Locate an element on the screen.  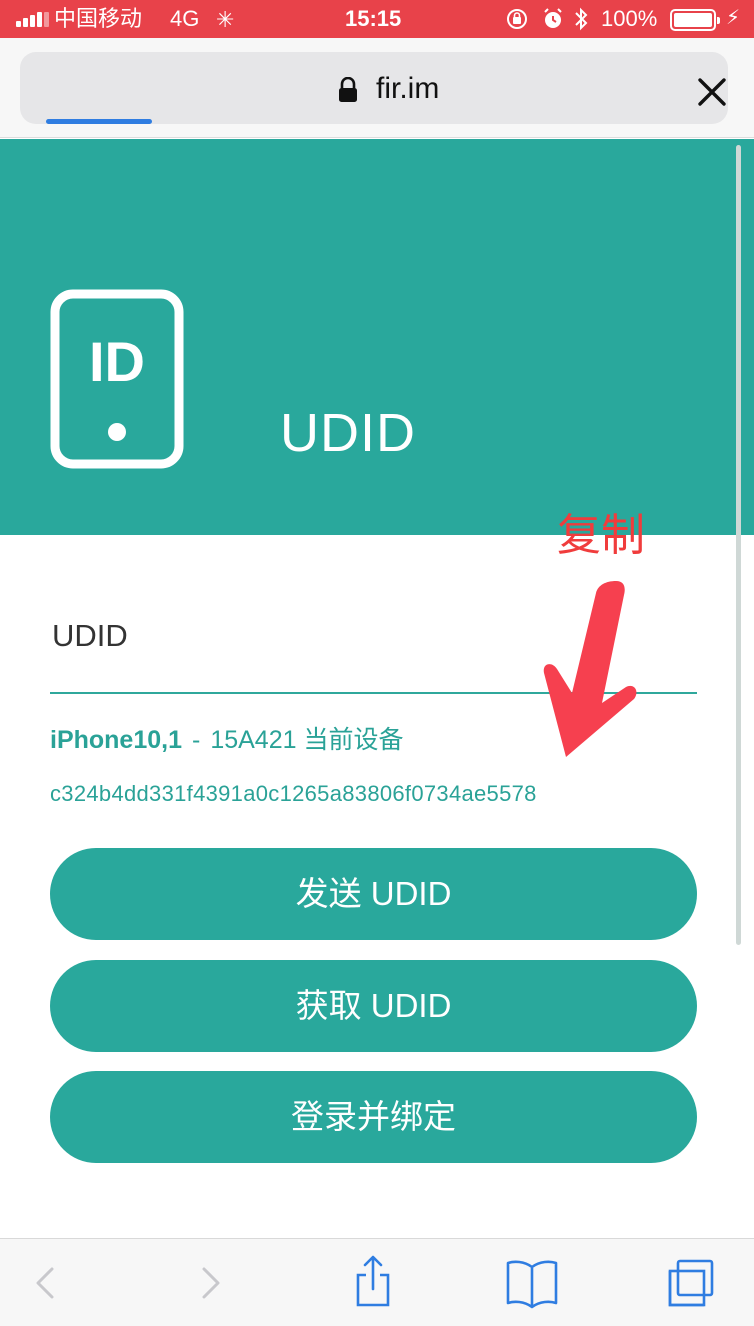
get-udid-button: 获取 UDID is located at coordinates (373, 1006).